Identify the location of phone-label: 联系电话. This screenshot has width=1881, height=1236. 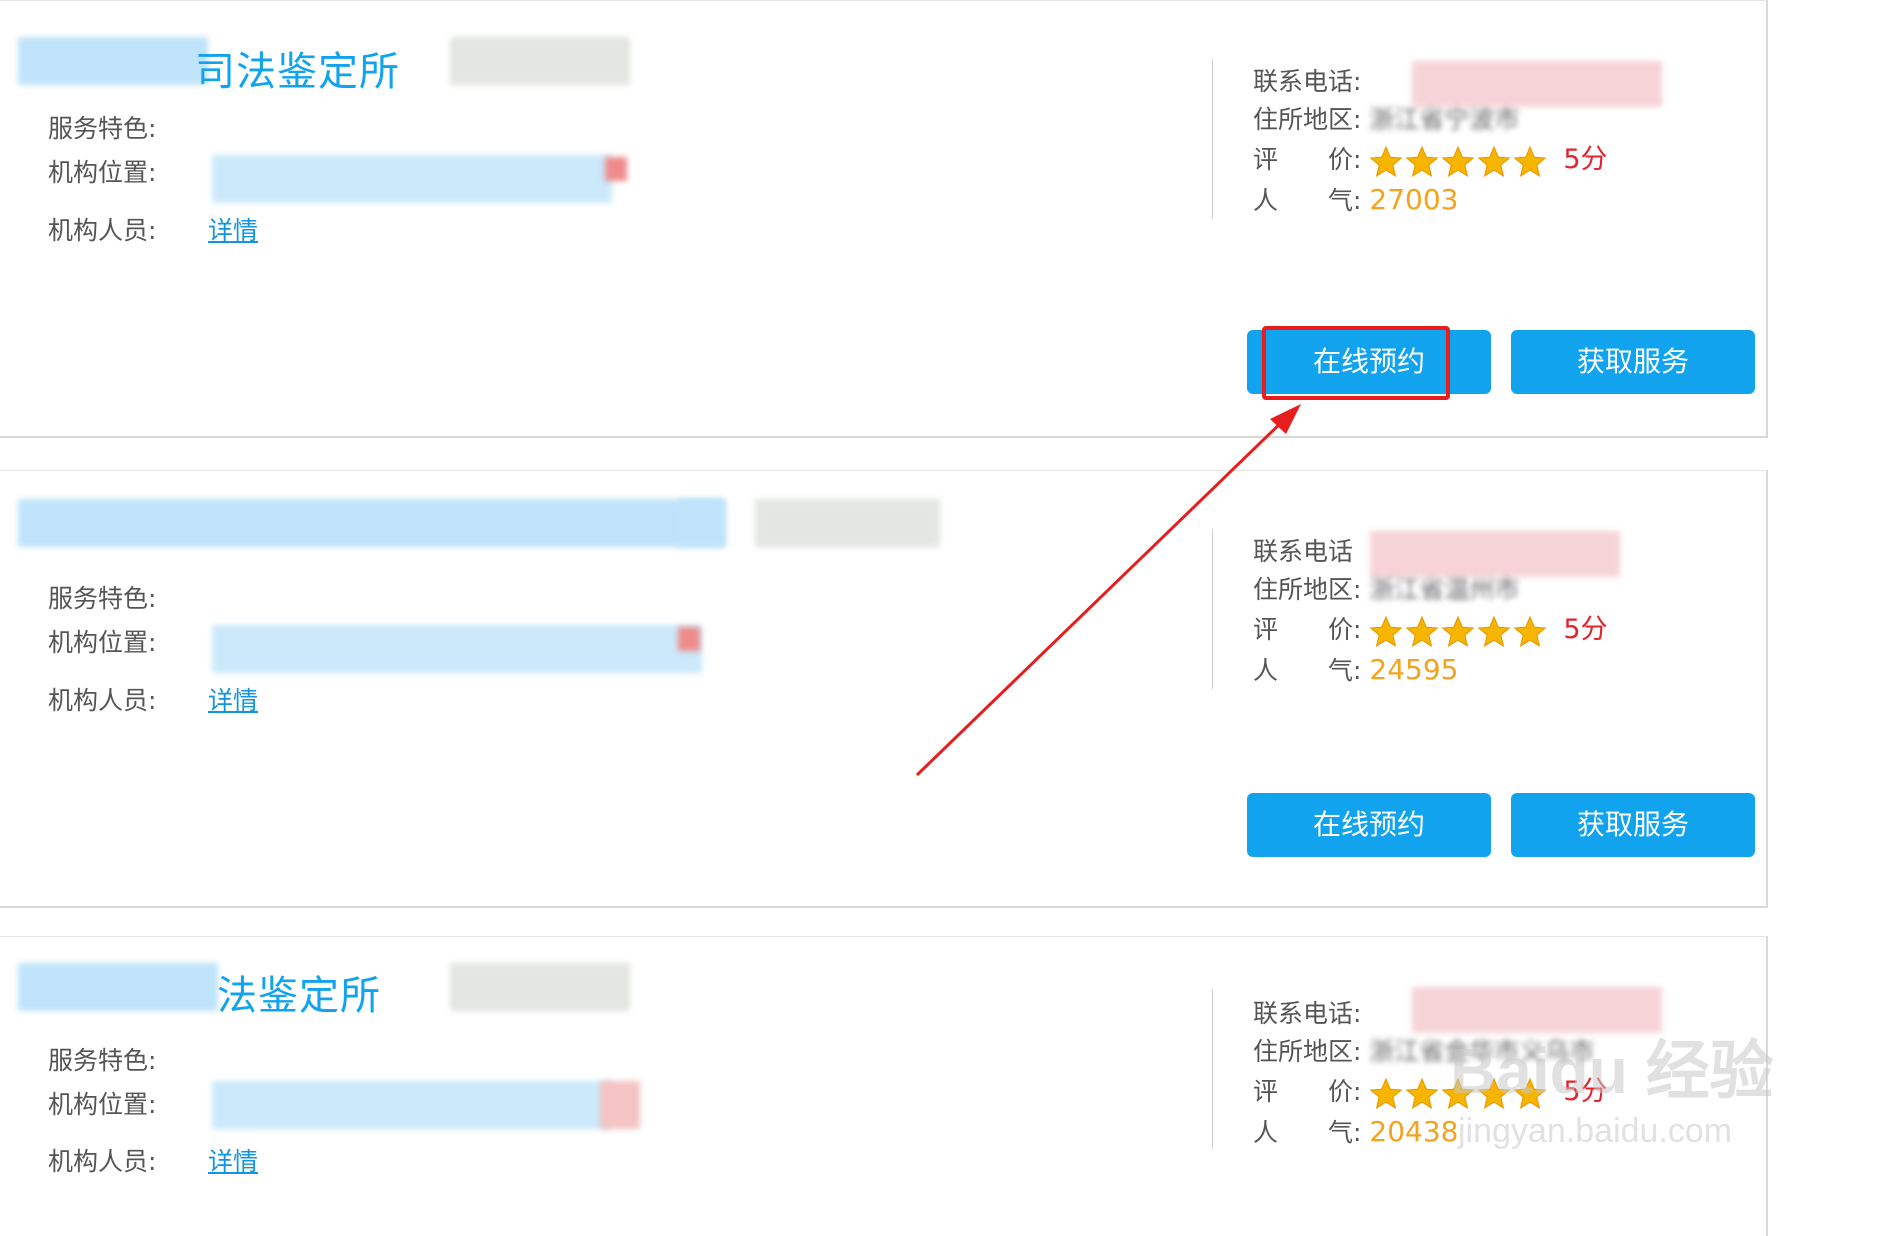
(1303, 551).